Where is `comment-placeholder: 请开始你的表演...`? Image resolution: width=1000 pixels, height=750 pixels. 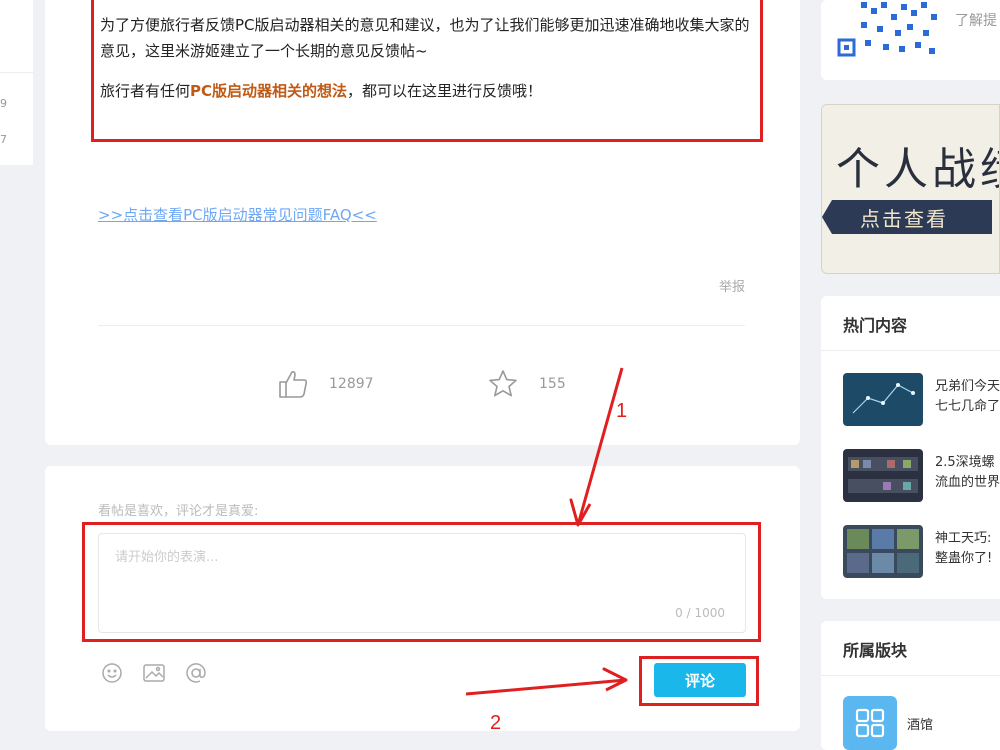 comment-placeholder: 请开始你的表演... is located at coordinates (167, 557).